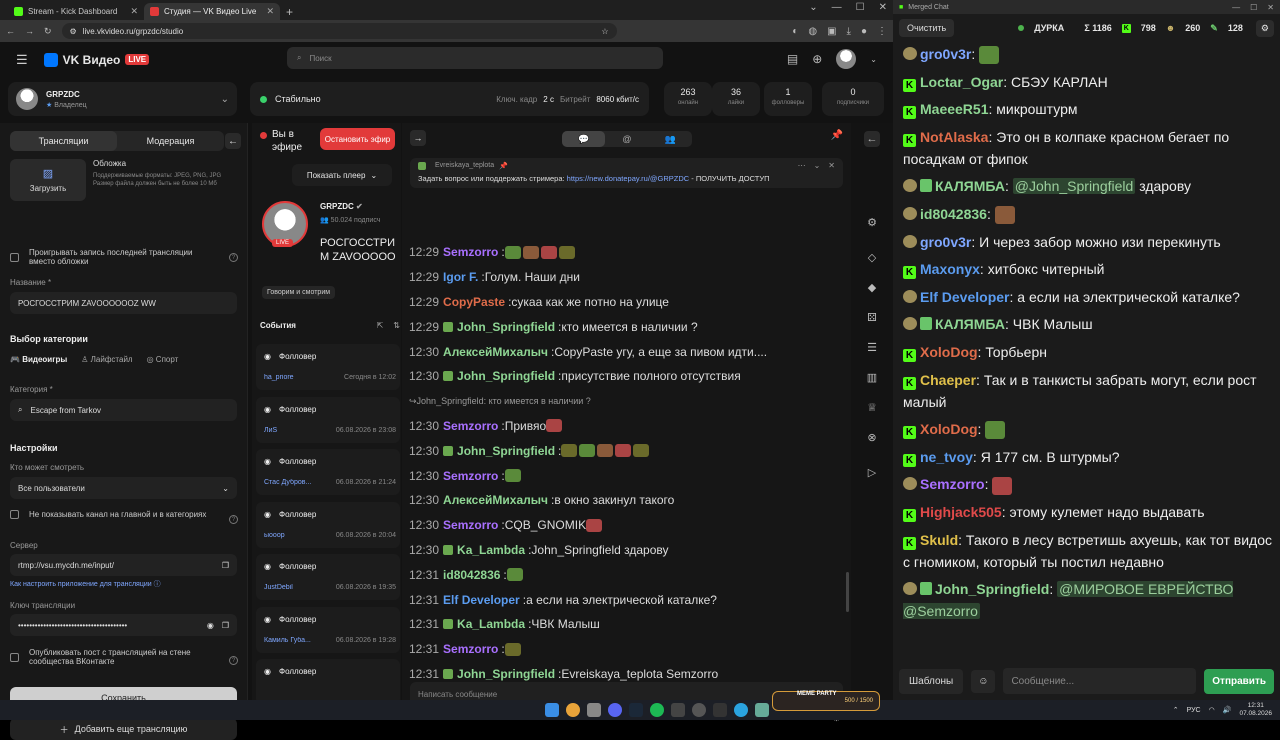  What do you see at coordinates (76, 11) in the screenshot?
I see `browser-tab-kick: Stream - Kick Dashboard ✕` at bounding box center [76, 11].